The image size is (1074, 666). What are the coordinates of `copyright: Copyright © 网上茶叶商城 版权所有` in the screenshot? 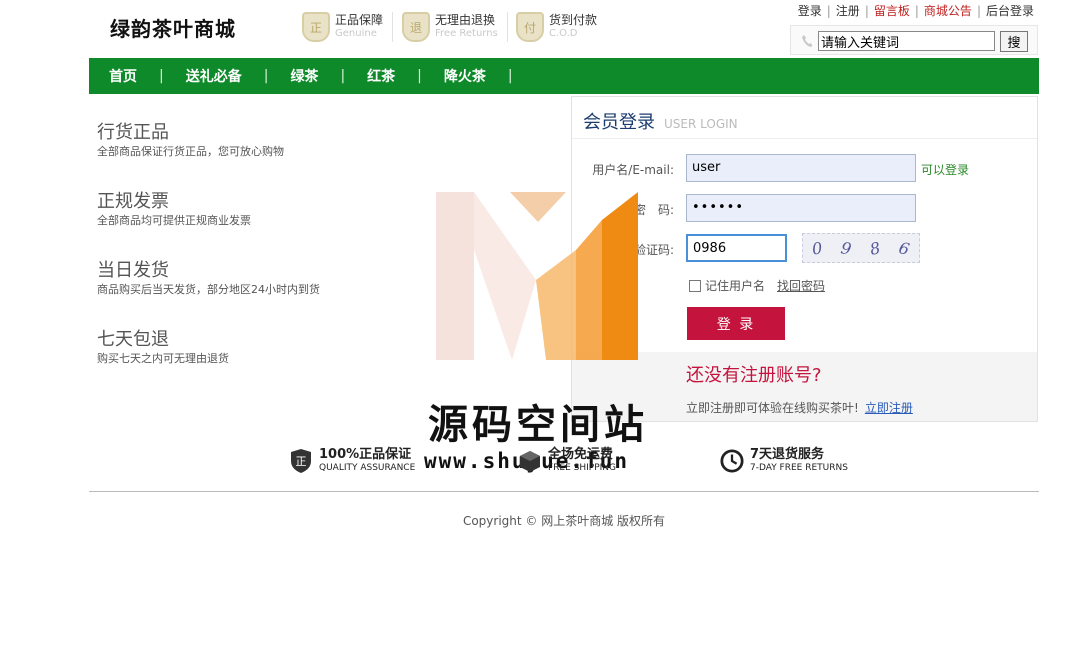 It's located at (564, 521).